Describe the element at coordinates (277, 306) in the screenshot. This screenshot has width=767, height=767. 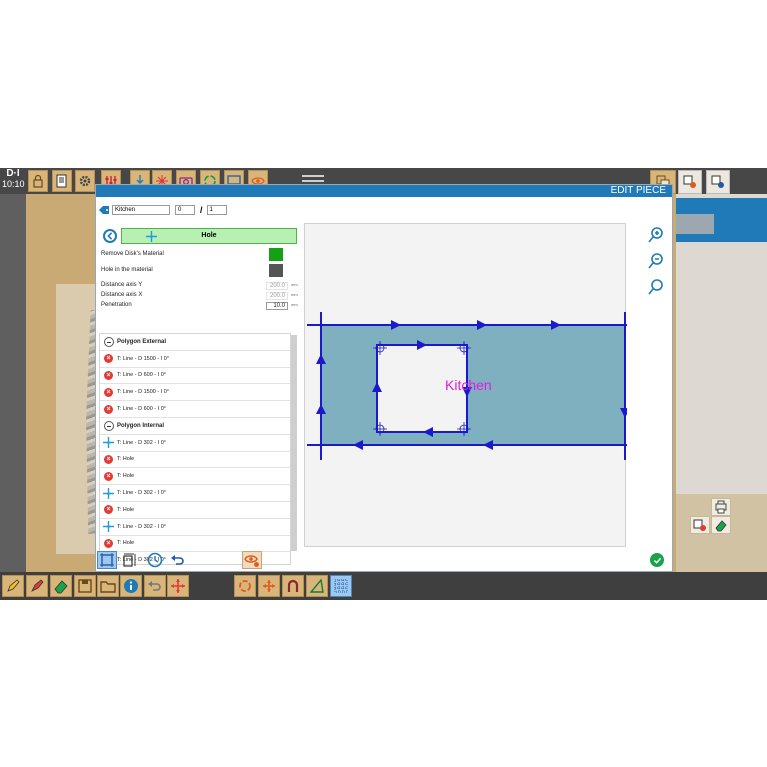
I see `penetration-input: 10.0` at that location.